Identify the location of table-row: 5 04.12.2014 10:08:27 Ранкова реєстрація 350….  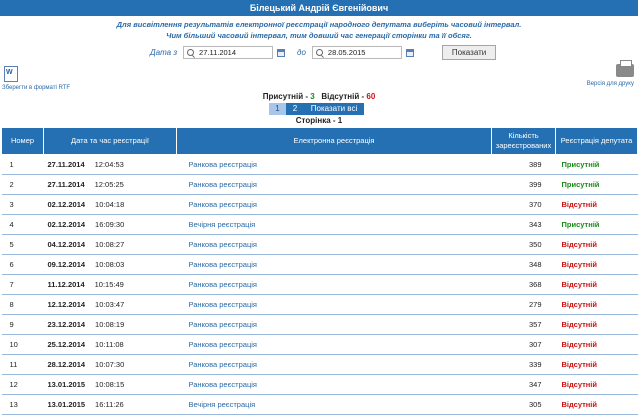
(319, 244).